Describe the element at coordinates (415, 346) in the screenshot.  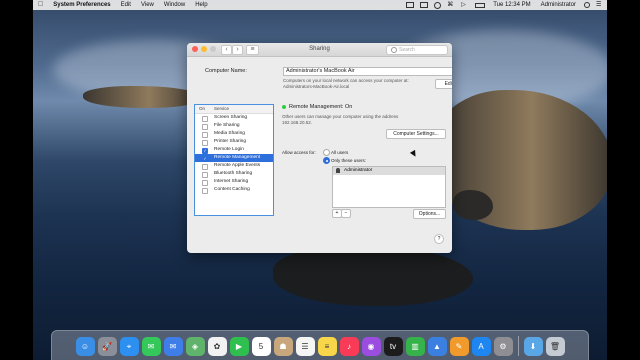
I see `numbers-icon: ▥` at that location.